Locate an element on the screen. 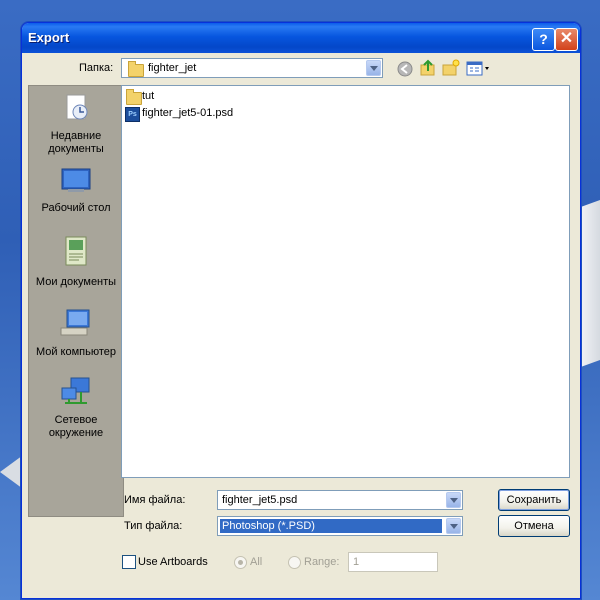  desktop-icon is located at coordinates (76, 180).